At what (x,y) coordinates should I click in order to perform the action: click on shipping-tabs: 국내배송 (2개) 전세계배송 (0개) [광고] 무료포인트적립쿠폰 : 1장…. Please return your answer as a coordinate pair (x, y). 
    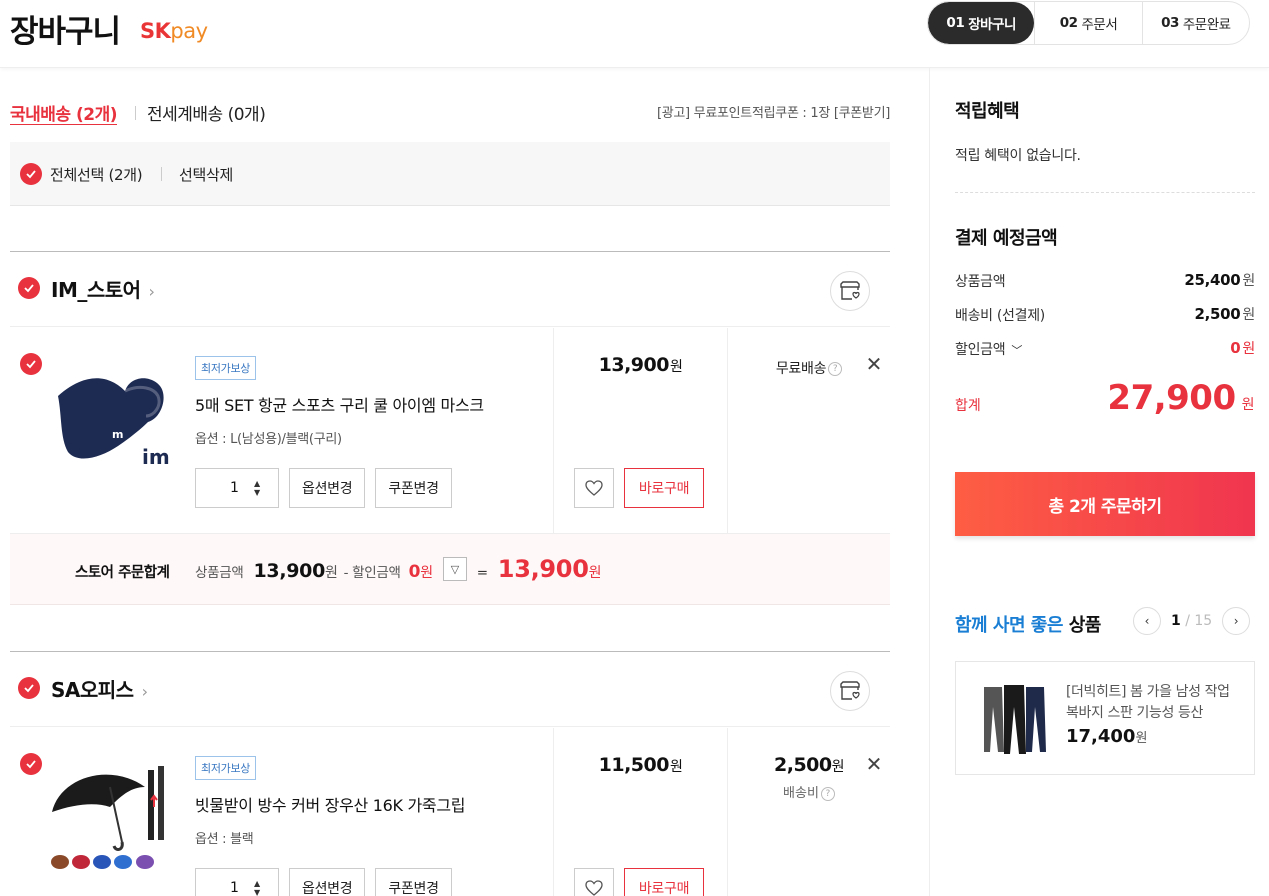
    Looking at the image, I should click on (450, 113).